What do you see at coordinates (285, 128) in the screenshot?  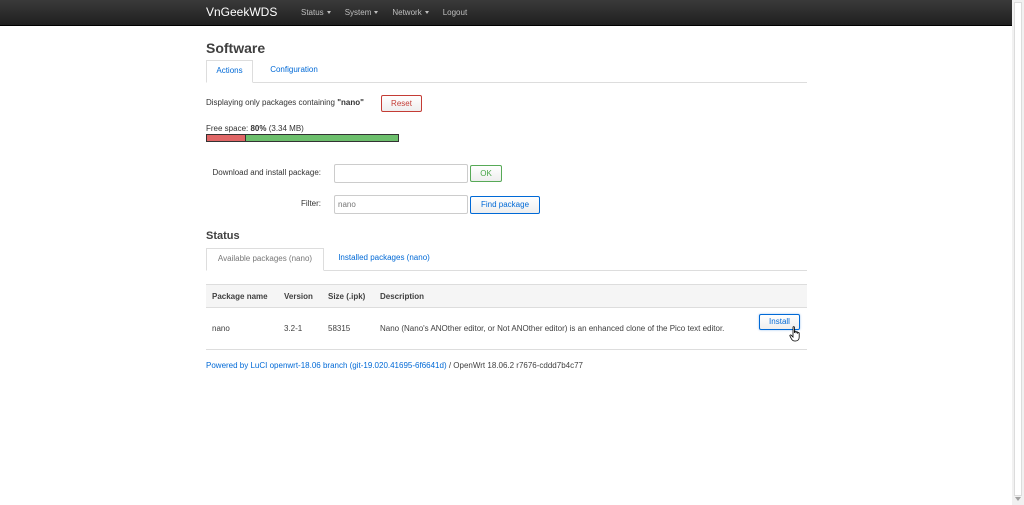 I see `free-space-size: (3.34 MB)` at bounding box center [285, 128].